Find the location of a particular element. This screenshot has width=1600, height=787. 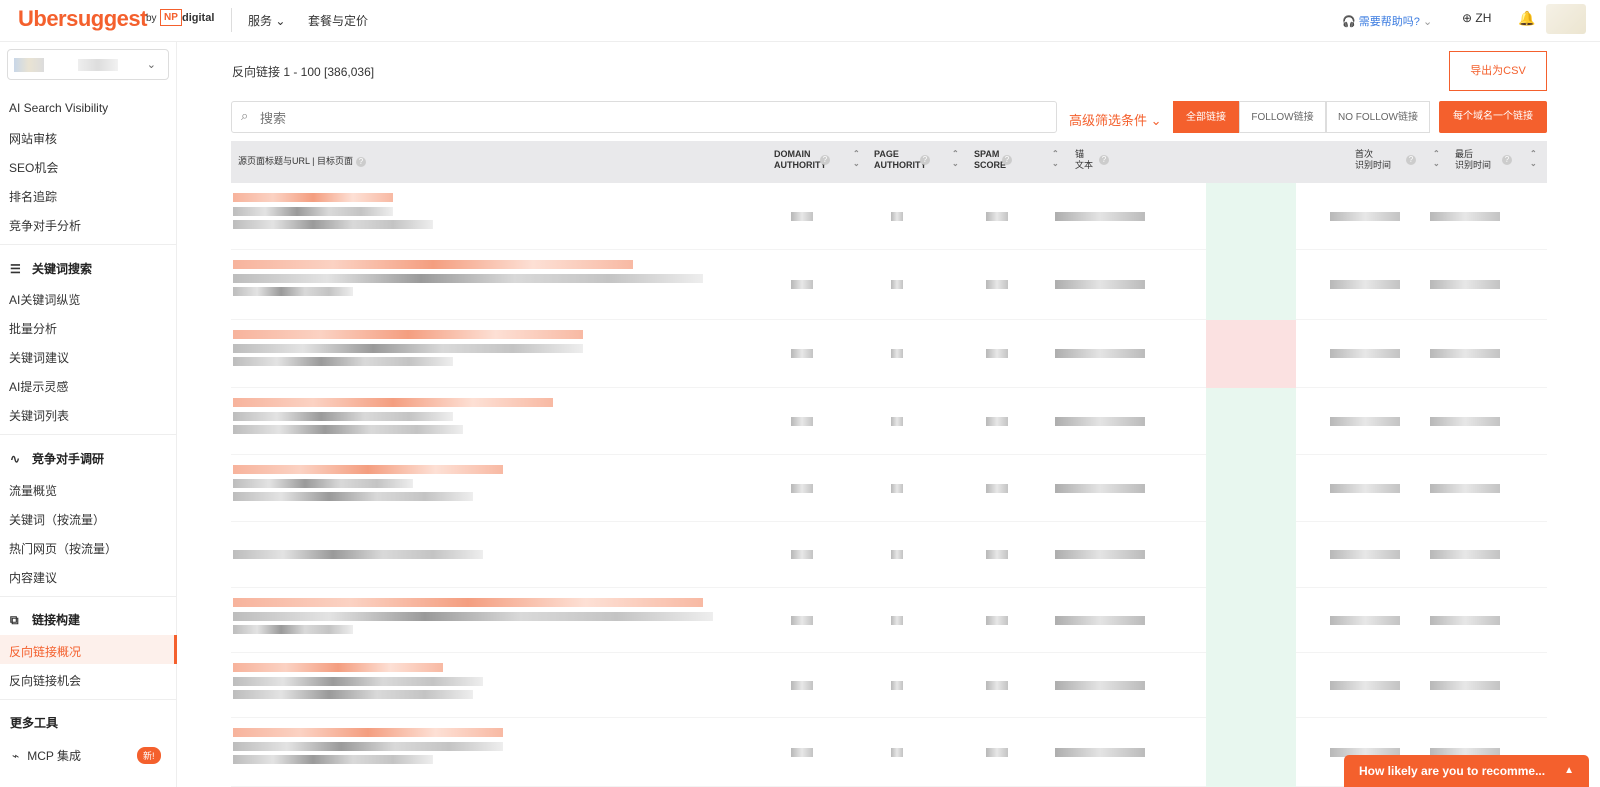

header-first-seen: 首次 识别时间 is located at coordinates (1373, 160).